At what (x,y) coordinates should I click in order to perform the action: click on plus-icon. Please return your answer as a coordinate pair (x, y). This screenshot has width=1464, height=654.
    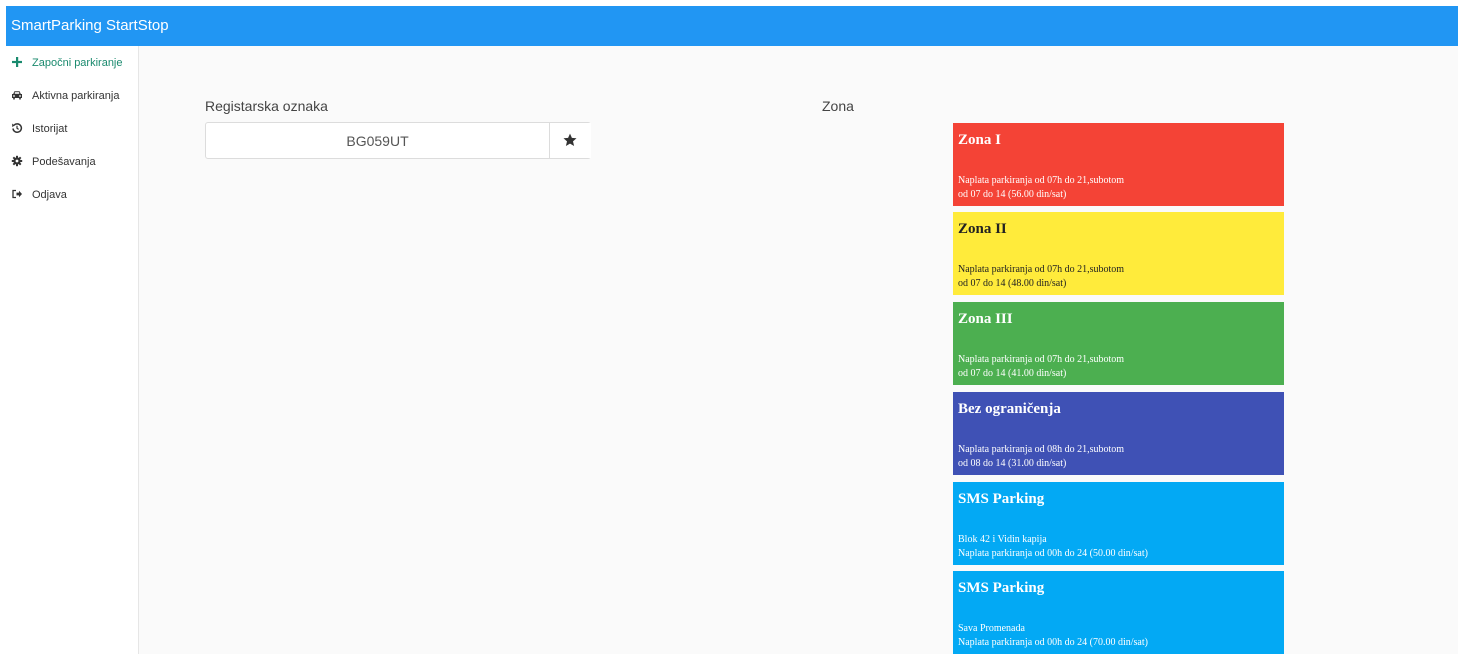
    Looking at the image, I should click on (17, 62).